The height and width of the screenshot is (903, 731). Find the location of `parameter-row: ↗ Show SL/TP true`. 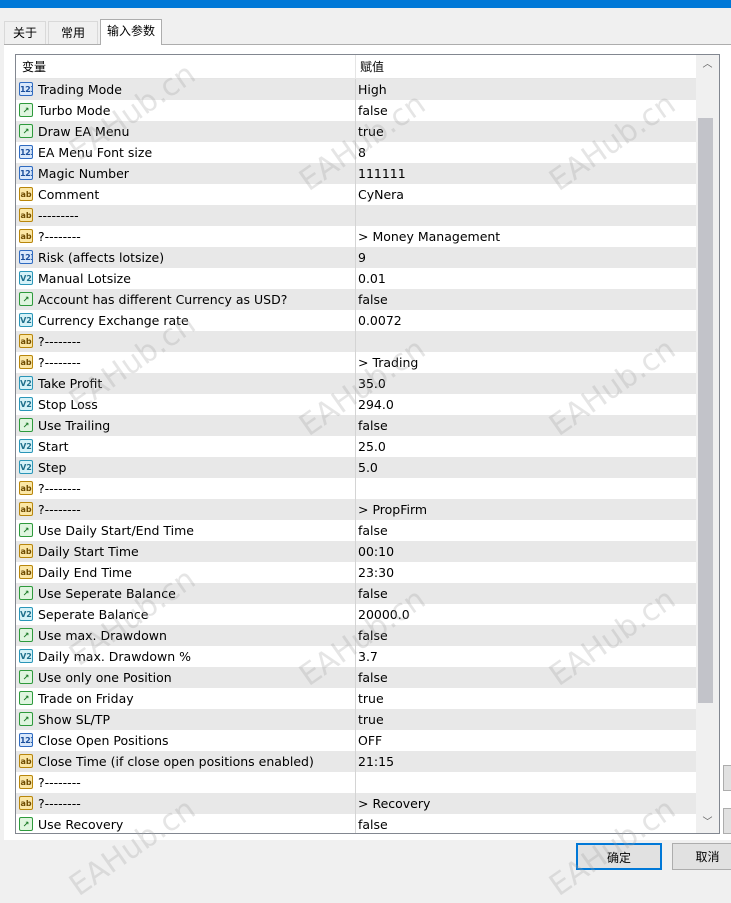

parameter-row: ↗ Show SL/TP true is located at coordinates (356, 719).